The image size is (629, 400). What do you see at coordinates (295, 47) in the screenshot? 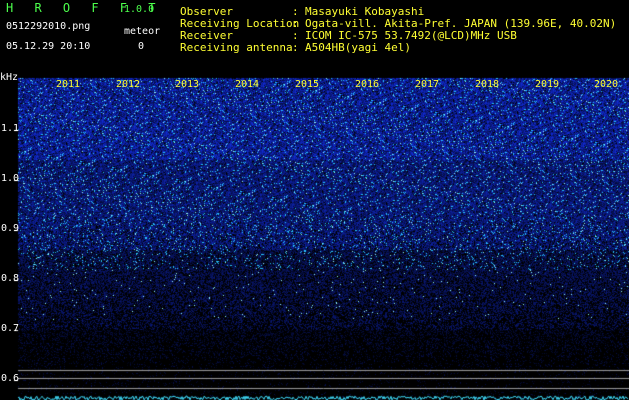
I see `antenna-colon: :` at bounding box center [295, 47].